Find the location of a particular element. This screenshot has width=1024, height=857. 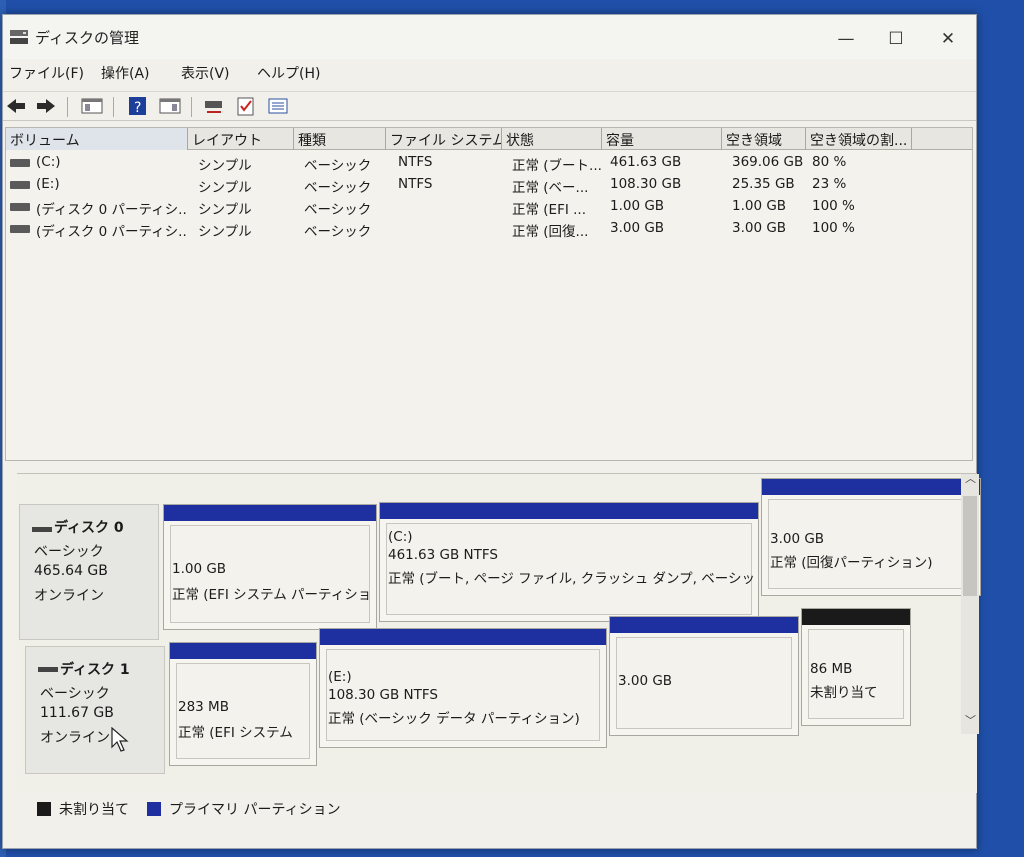

column-header-capacity: 容量 is located at coordinates (662, 139).